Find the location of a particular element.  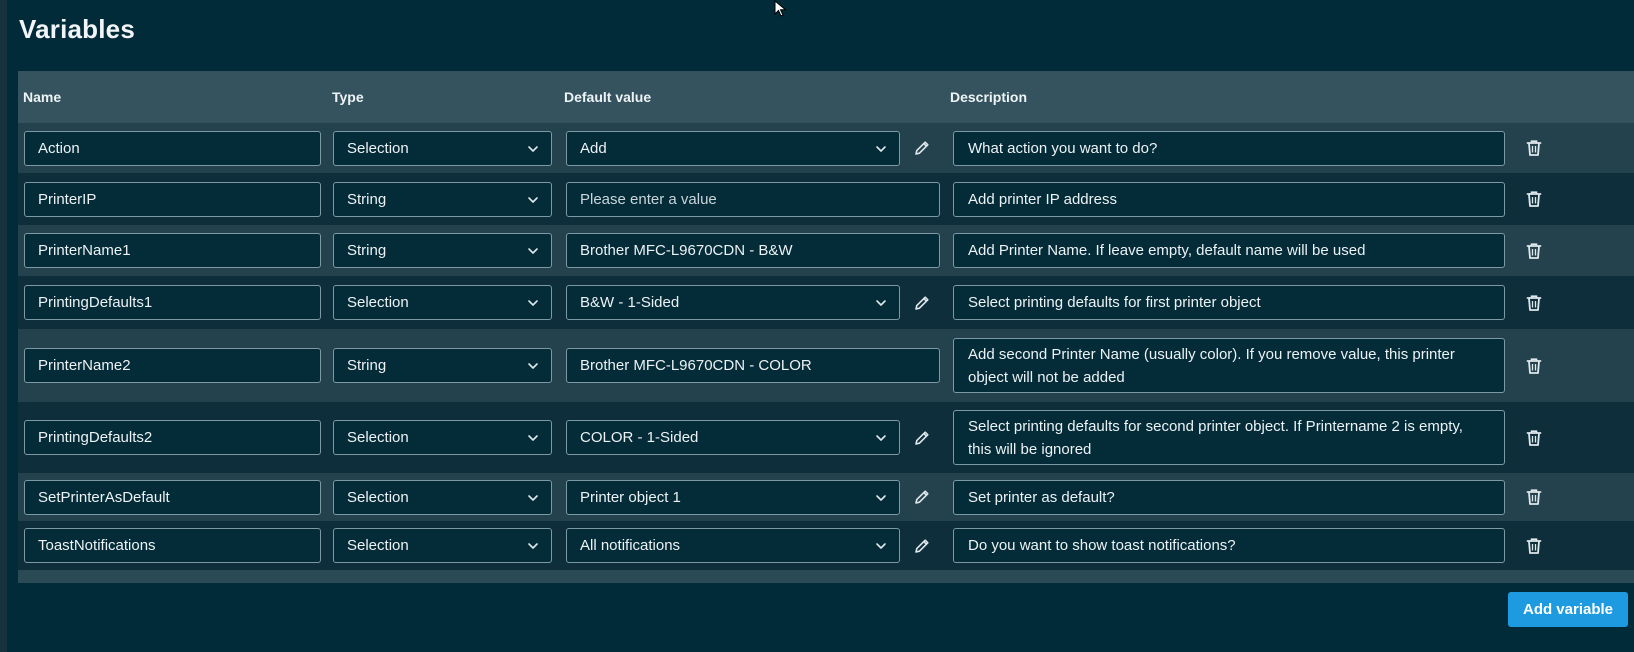

default-value-select: Add is located at coordinates (733, 148).